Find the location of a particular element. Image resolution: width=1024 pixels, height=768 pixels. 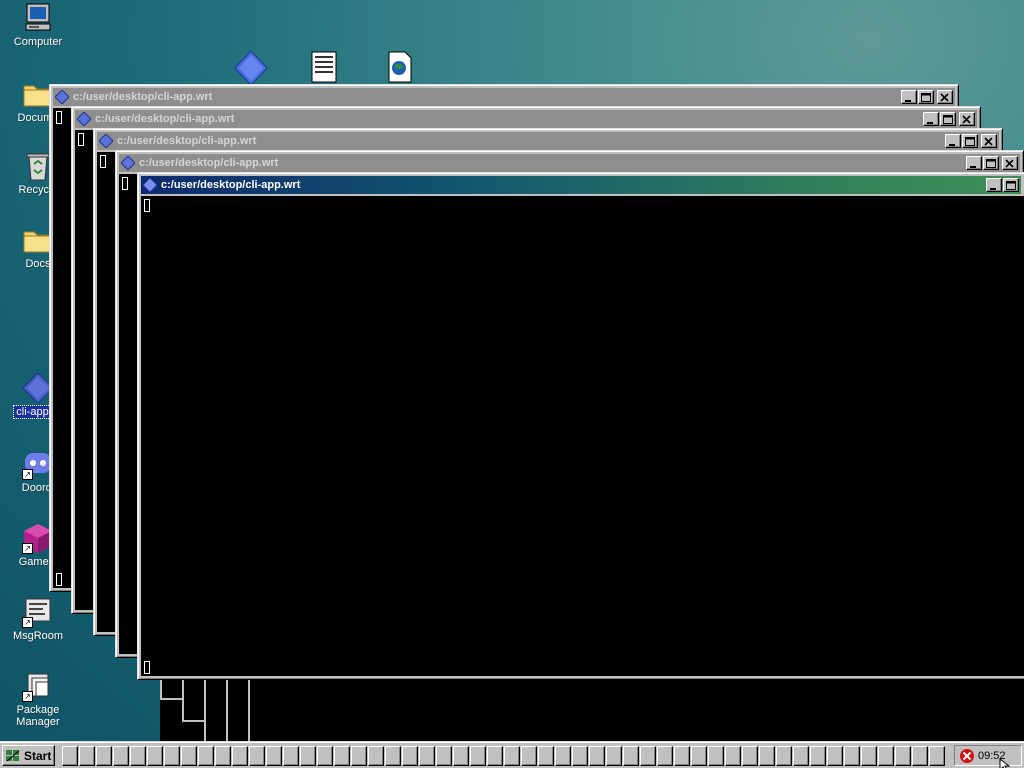

system-tray: 09:52 is located at coordinates (988, 755).